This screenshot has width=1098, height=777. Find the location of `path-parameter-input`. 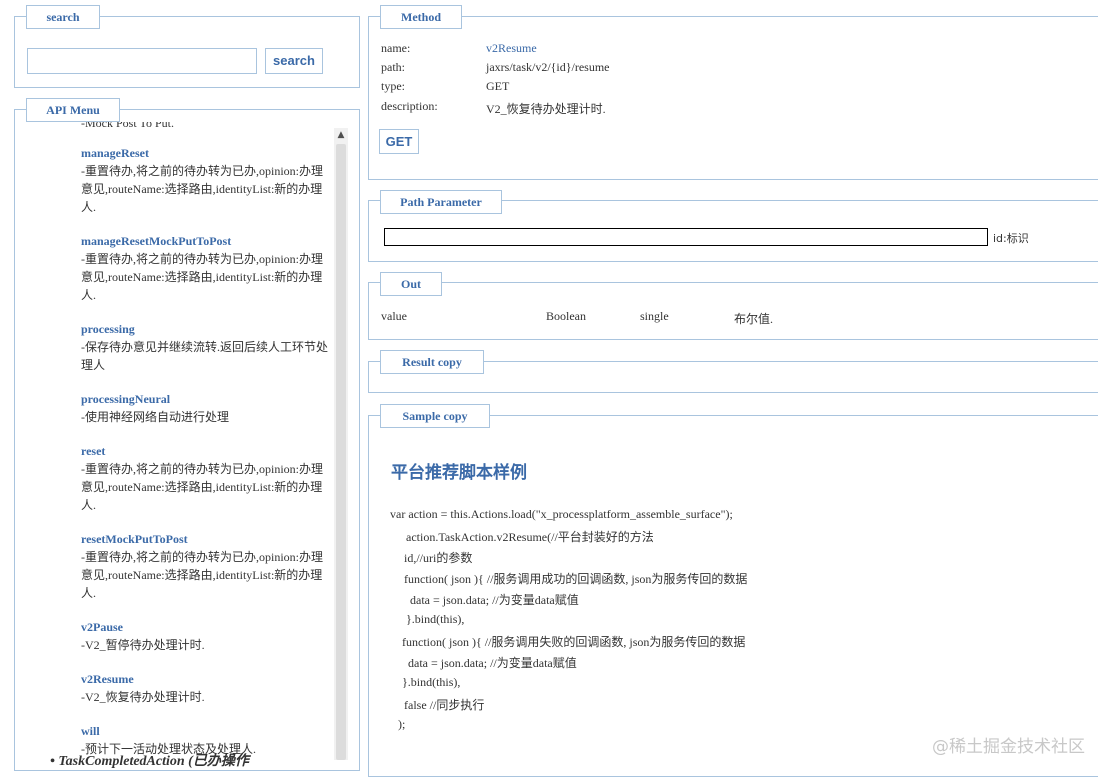

path-parameter-input is located at coordinates (686, 237).